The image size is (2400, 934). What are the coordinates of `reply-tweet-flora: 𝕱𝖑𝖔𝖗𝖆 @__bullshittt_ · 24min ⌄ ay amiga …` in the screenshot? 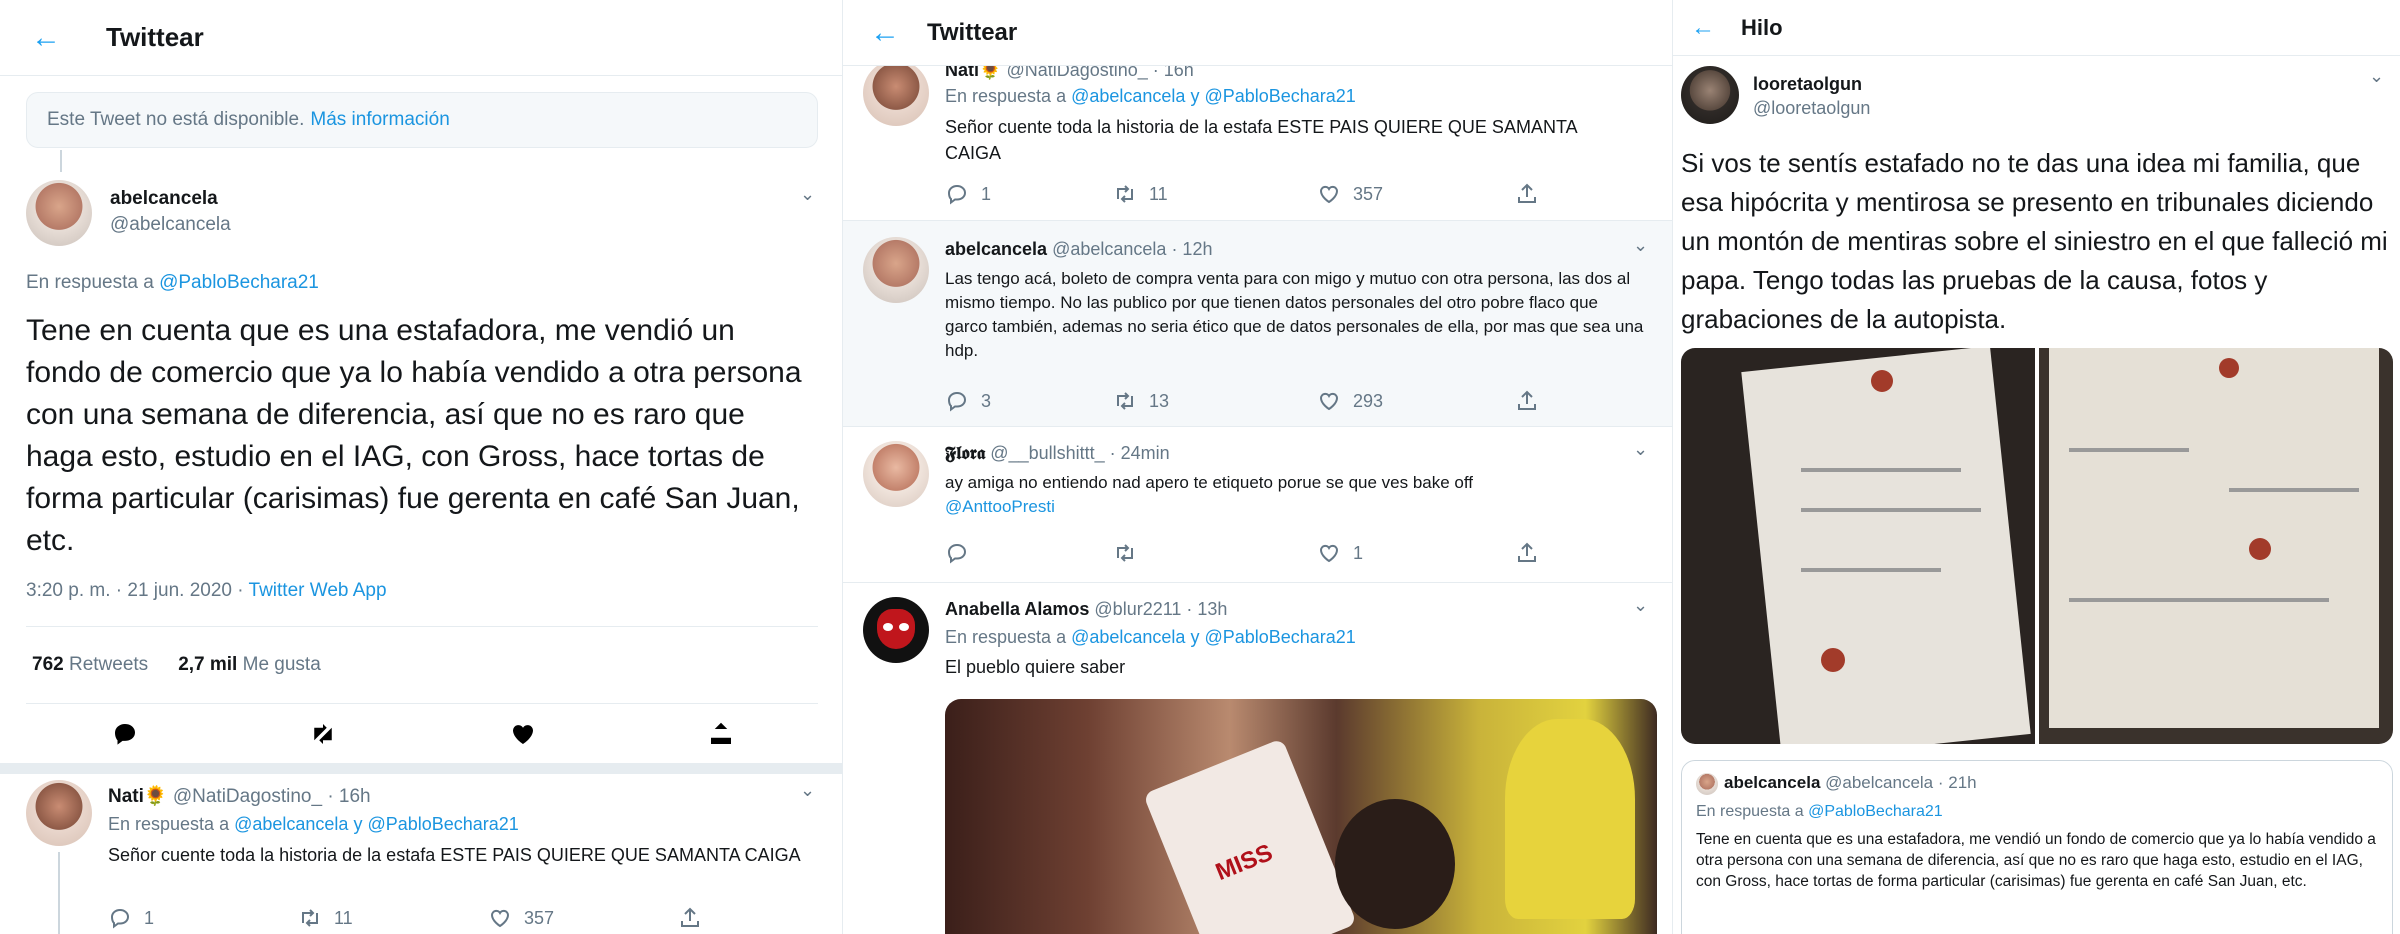 It's located at (1257, 504).